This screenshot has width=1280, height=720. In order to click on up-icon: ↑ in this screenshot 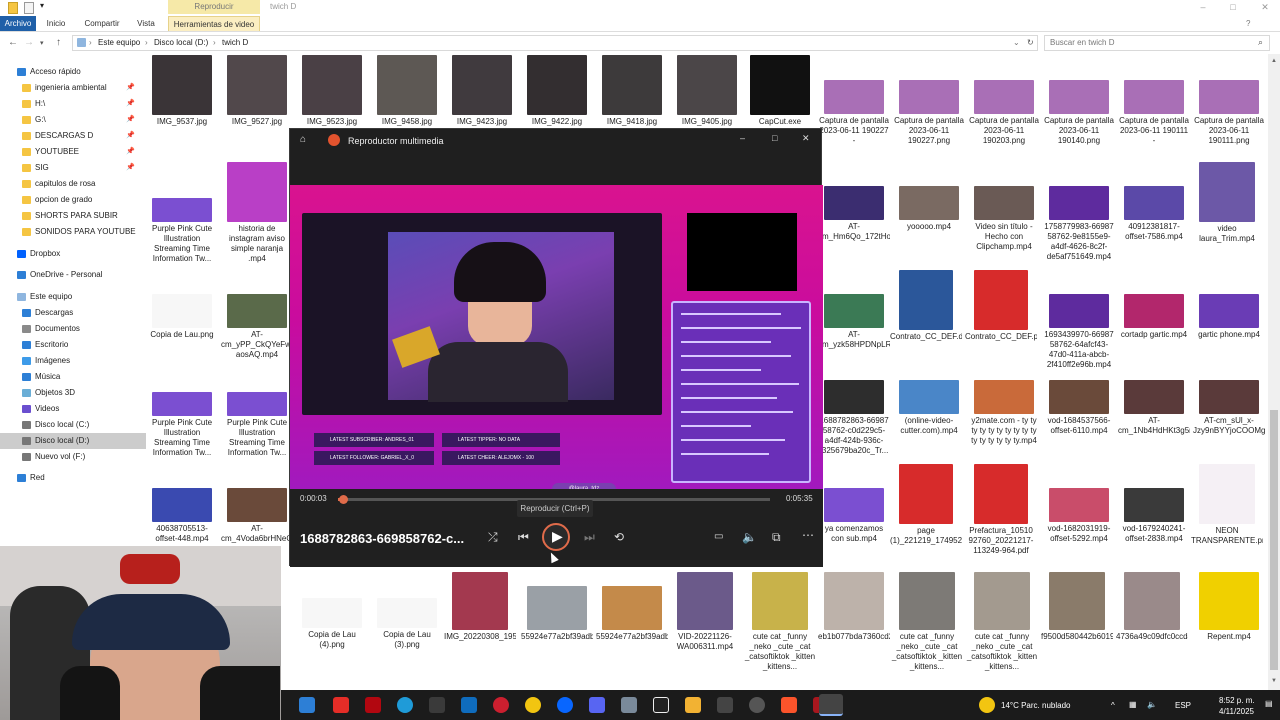, I will do `click(58, 42)`.